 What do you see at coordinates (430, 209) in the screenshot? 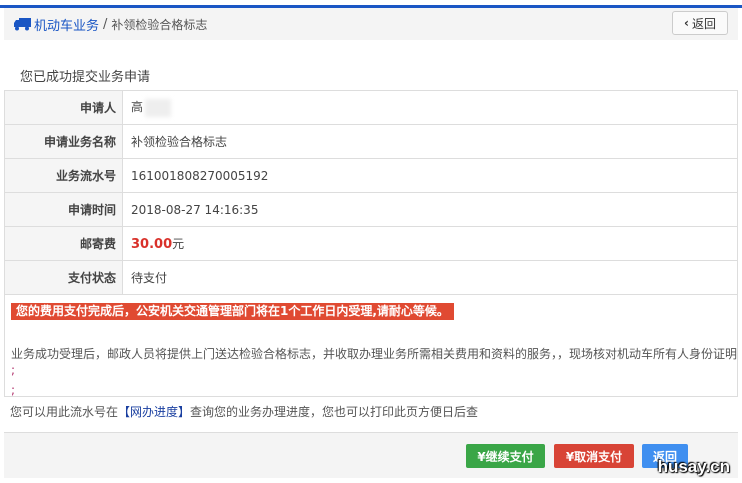
I see `apply-time-value: 2018-08-27 14:16:35` at bounding box center [430, 209].